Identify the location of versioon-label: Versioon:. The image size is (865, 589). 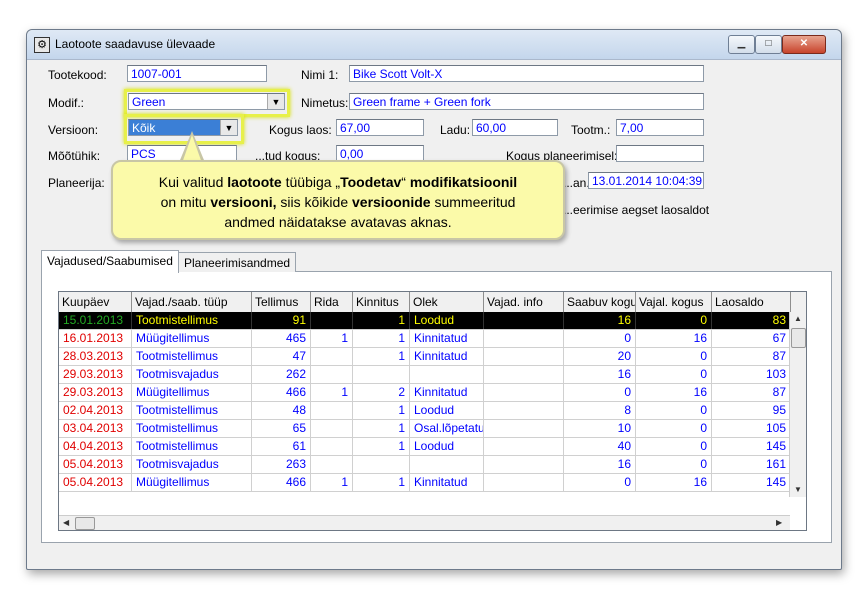
(73, 130).